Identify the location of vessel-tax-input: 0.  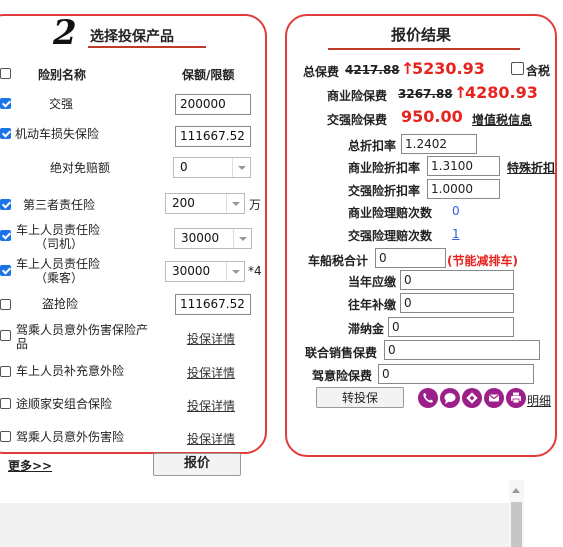
(410, 258).